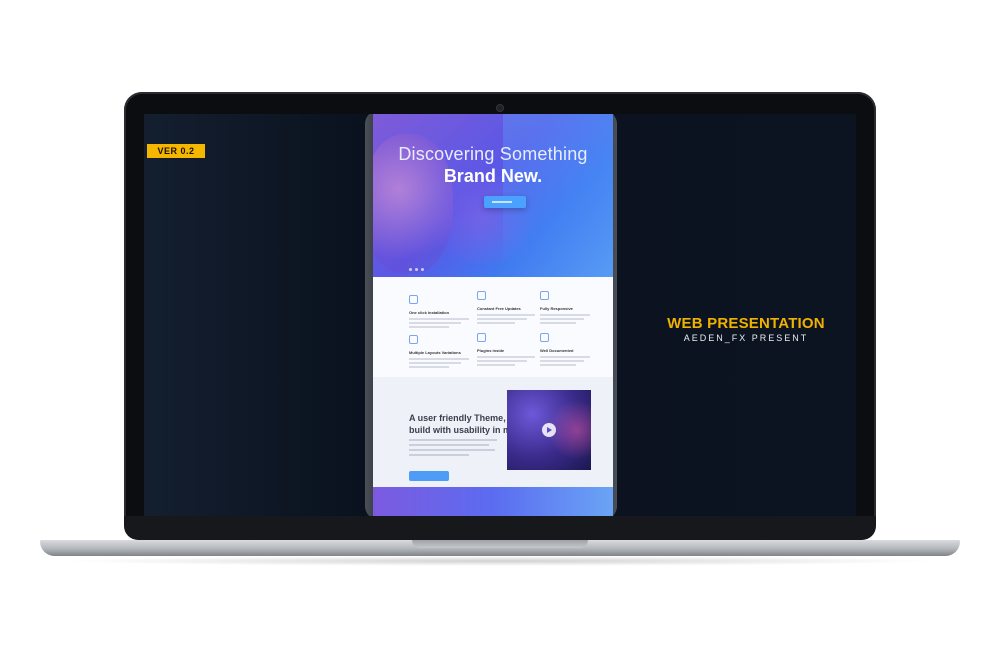  I want to click on feature-item: Constant Free Updates, so click(511, 308).